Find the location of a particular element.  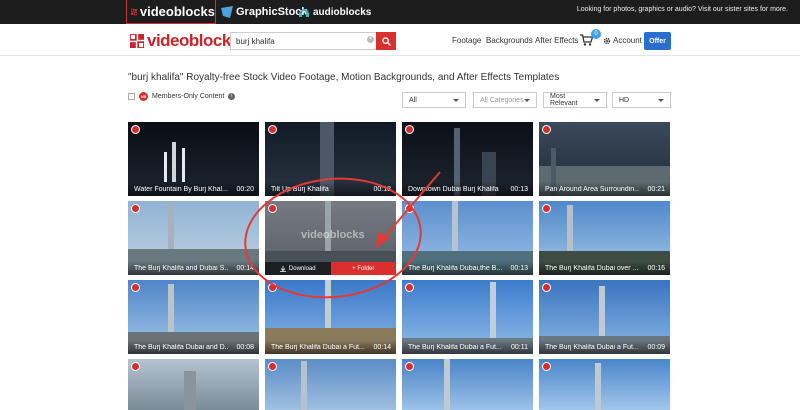

download-button: Download is located at coordinates (298, 268).